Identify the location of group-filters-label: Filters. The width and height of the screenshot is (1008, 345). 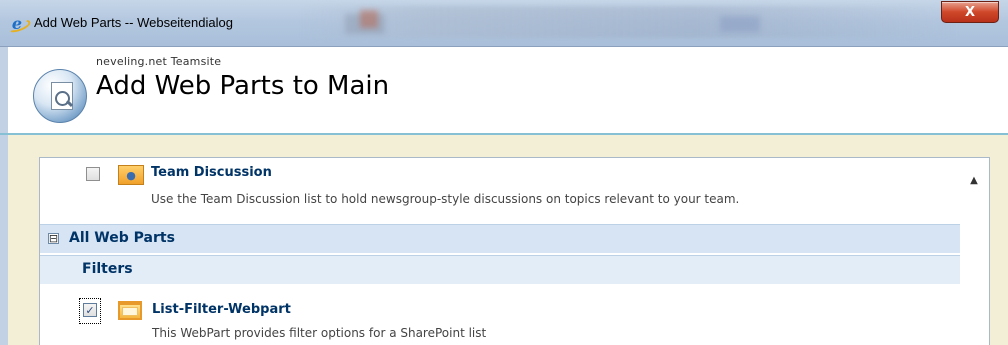
(107, 269).